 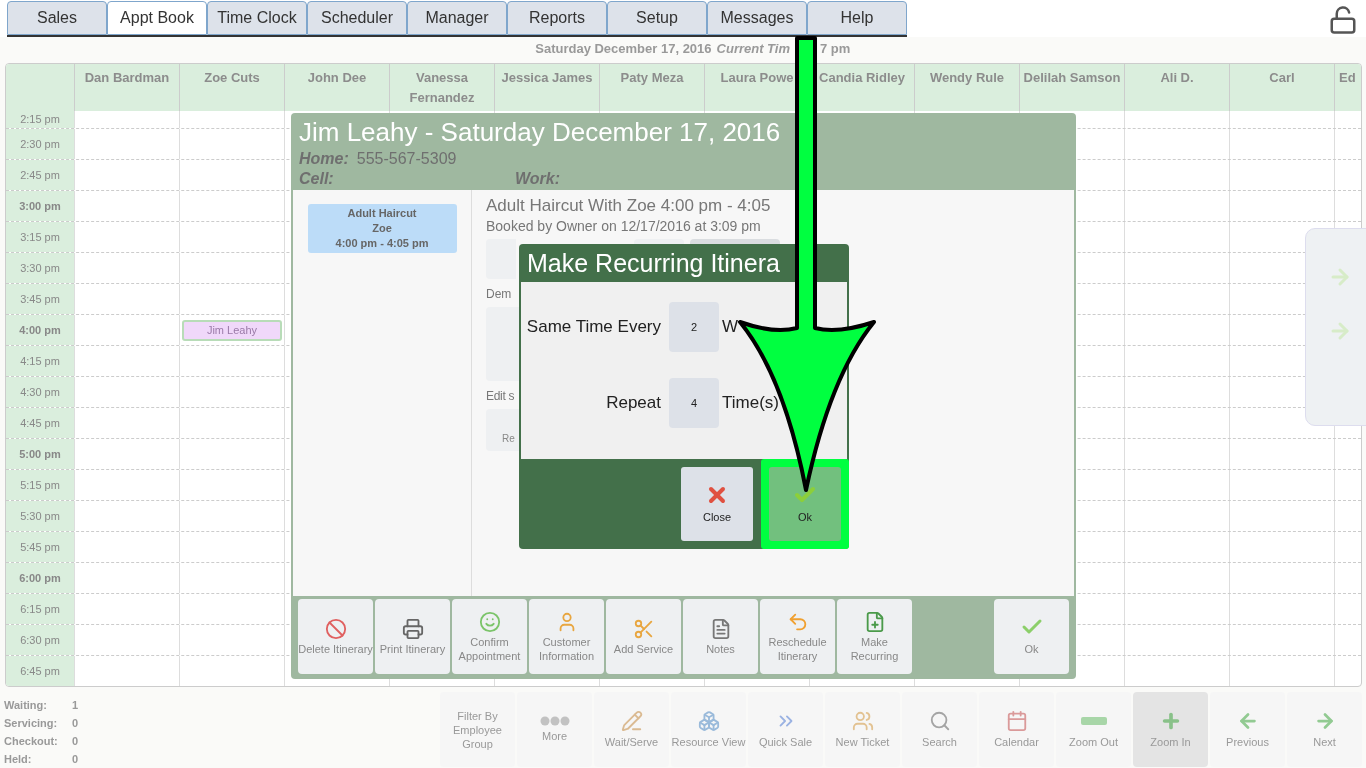 I want to click on itinerary-action-button: Add Service, so click(x=643, y=636).